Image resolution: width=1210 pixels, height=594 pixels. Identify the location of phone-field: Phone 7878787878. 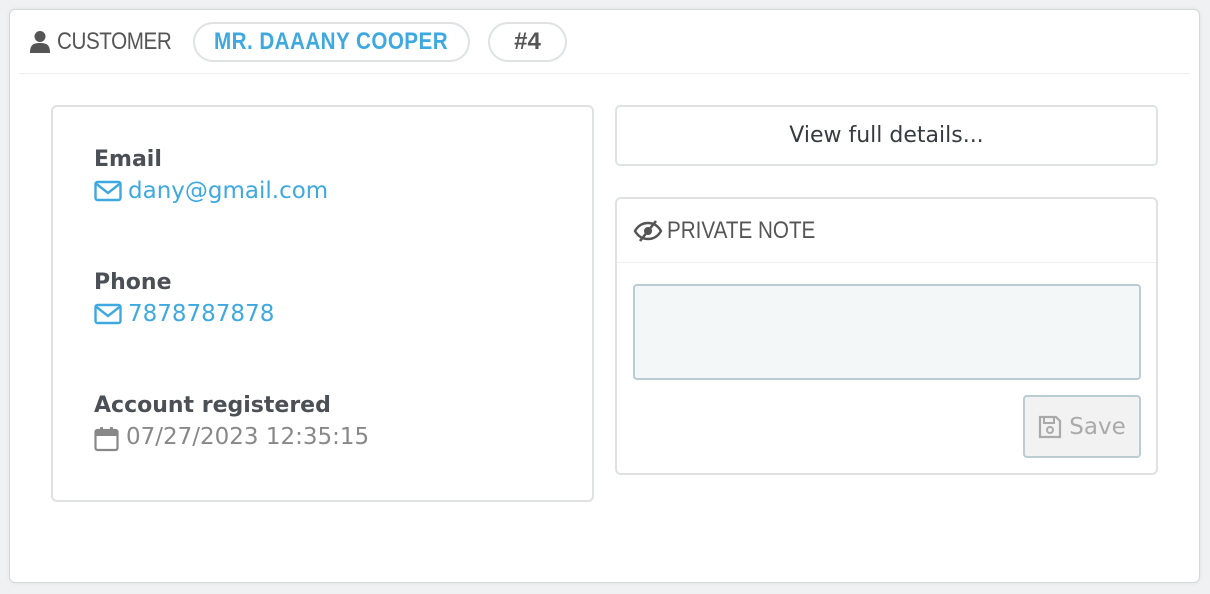
(184, 298).